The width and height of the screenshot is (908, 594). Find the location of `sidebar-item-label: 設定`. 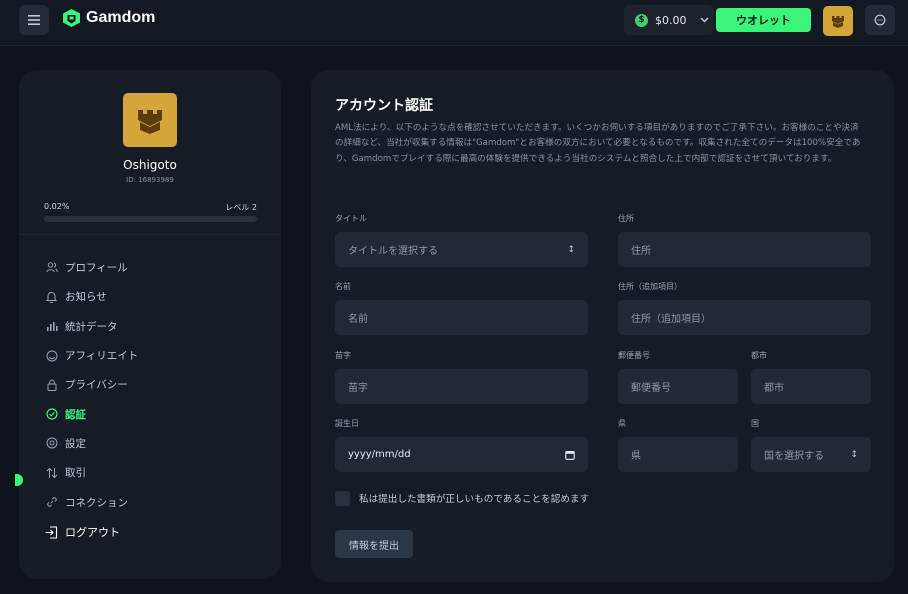

sidebar-item-label: 設定 is located at coordinates (75, 443).